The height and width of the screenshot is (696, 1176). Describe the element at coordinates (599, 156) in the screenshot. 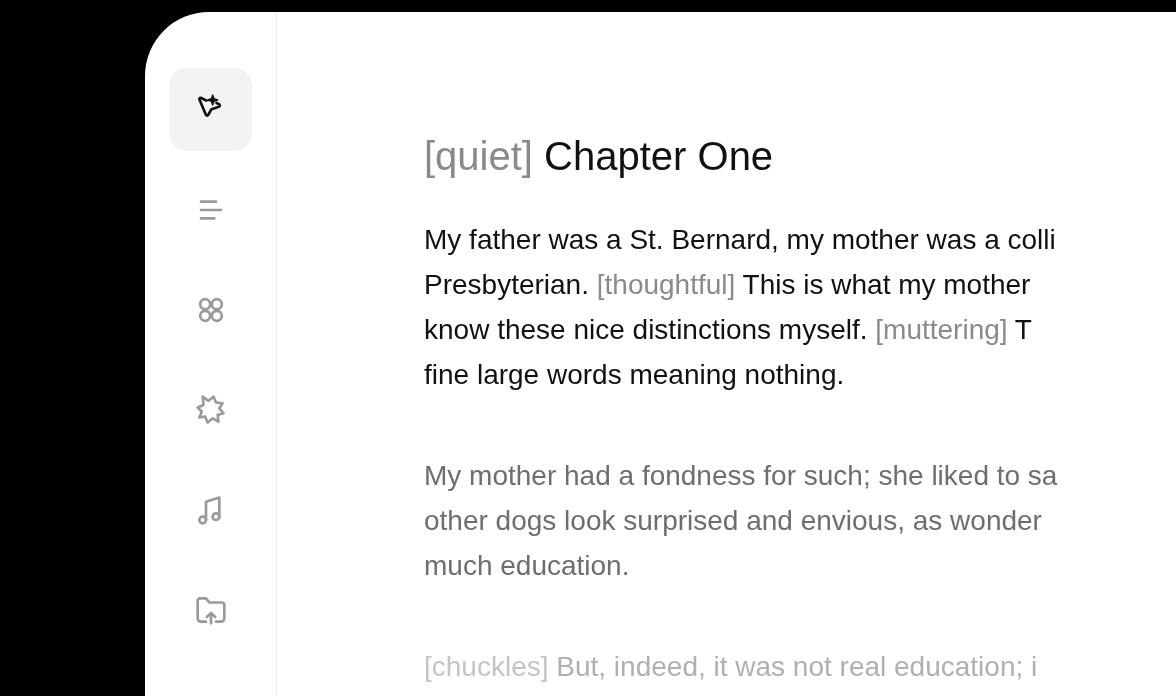

I see `chapter-heading: [quiet] Chapter One` at that location.